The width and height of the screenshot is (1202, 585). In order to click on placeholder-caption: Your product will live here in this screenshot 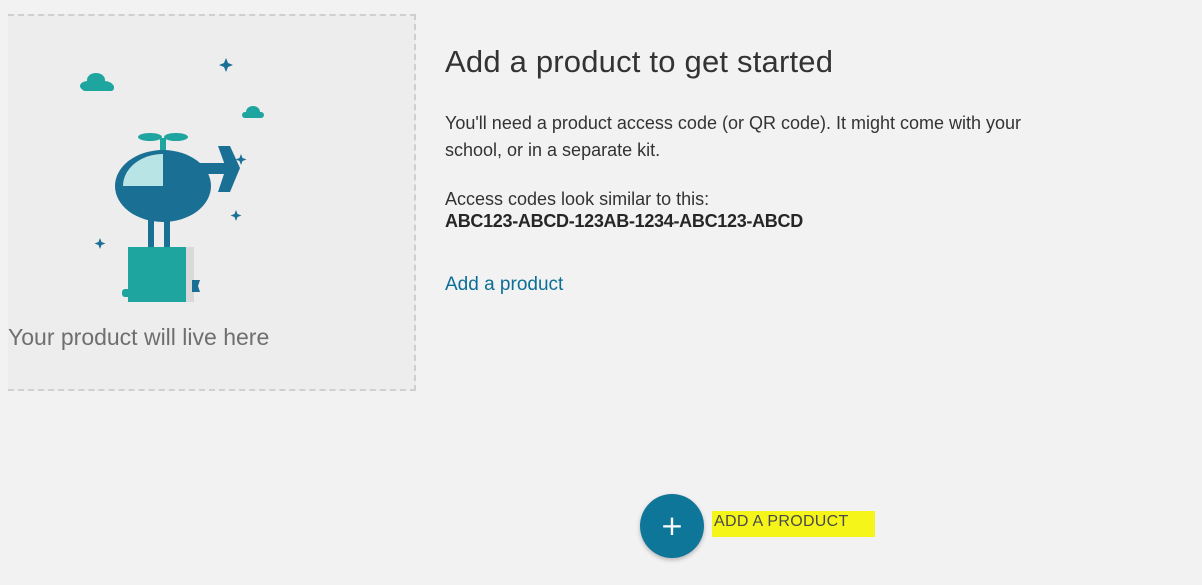, I will do `click(139, 337)`.